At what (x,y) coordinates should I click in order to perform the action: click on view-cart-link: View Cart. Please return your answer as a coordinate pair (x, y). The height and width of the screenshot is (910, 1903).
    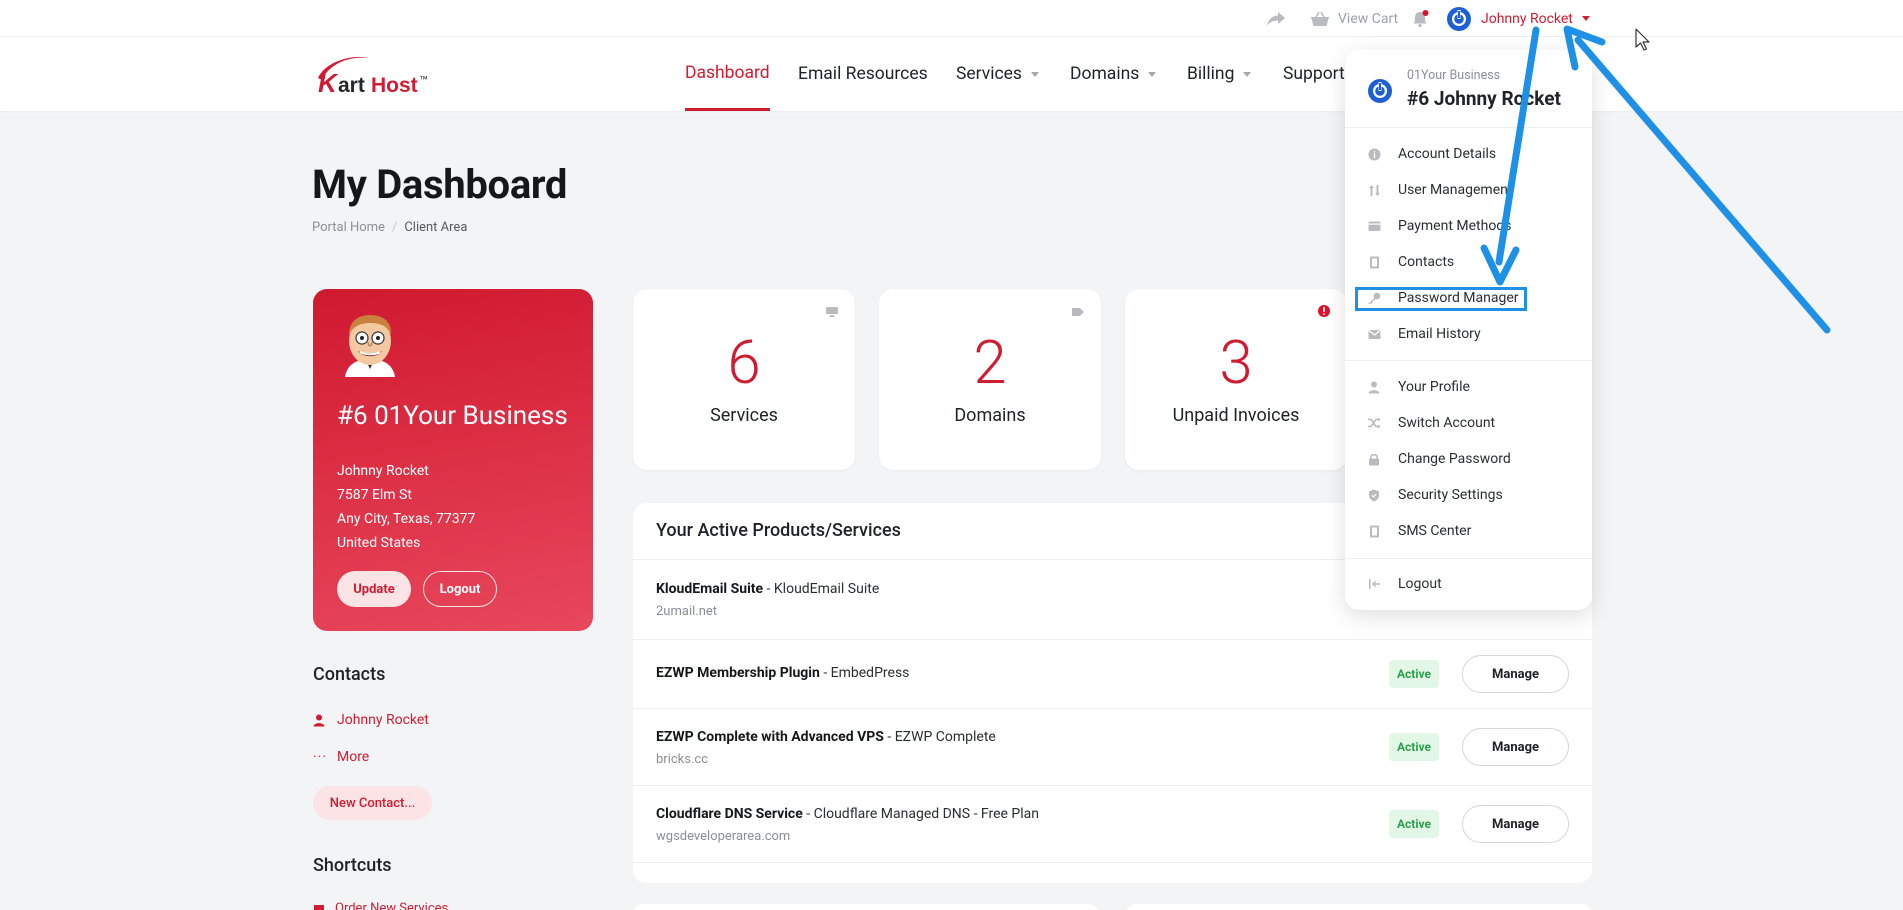
    Looking at the image, I should click on (1354, 18).